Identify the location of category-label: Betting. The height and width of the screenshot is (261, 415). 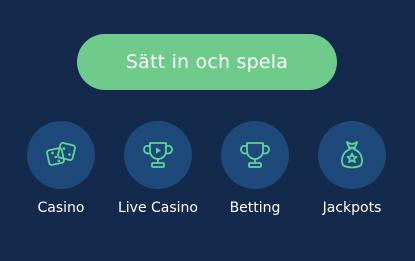
(255, 208).